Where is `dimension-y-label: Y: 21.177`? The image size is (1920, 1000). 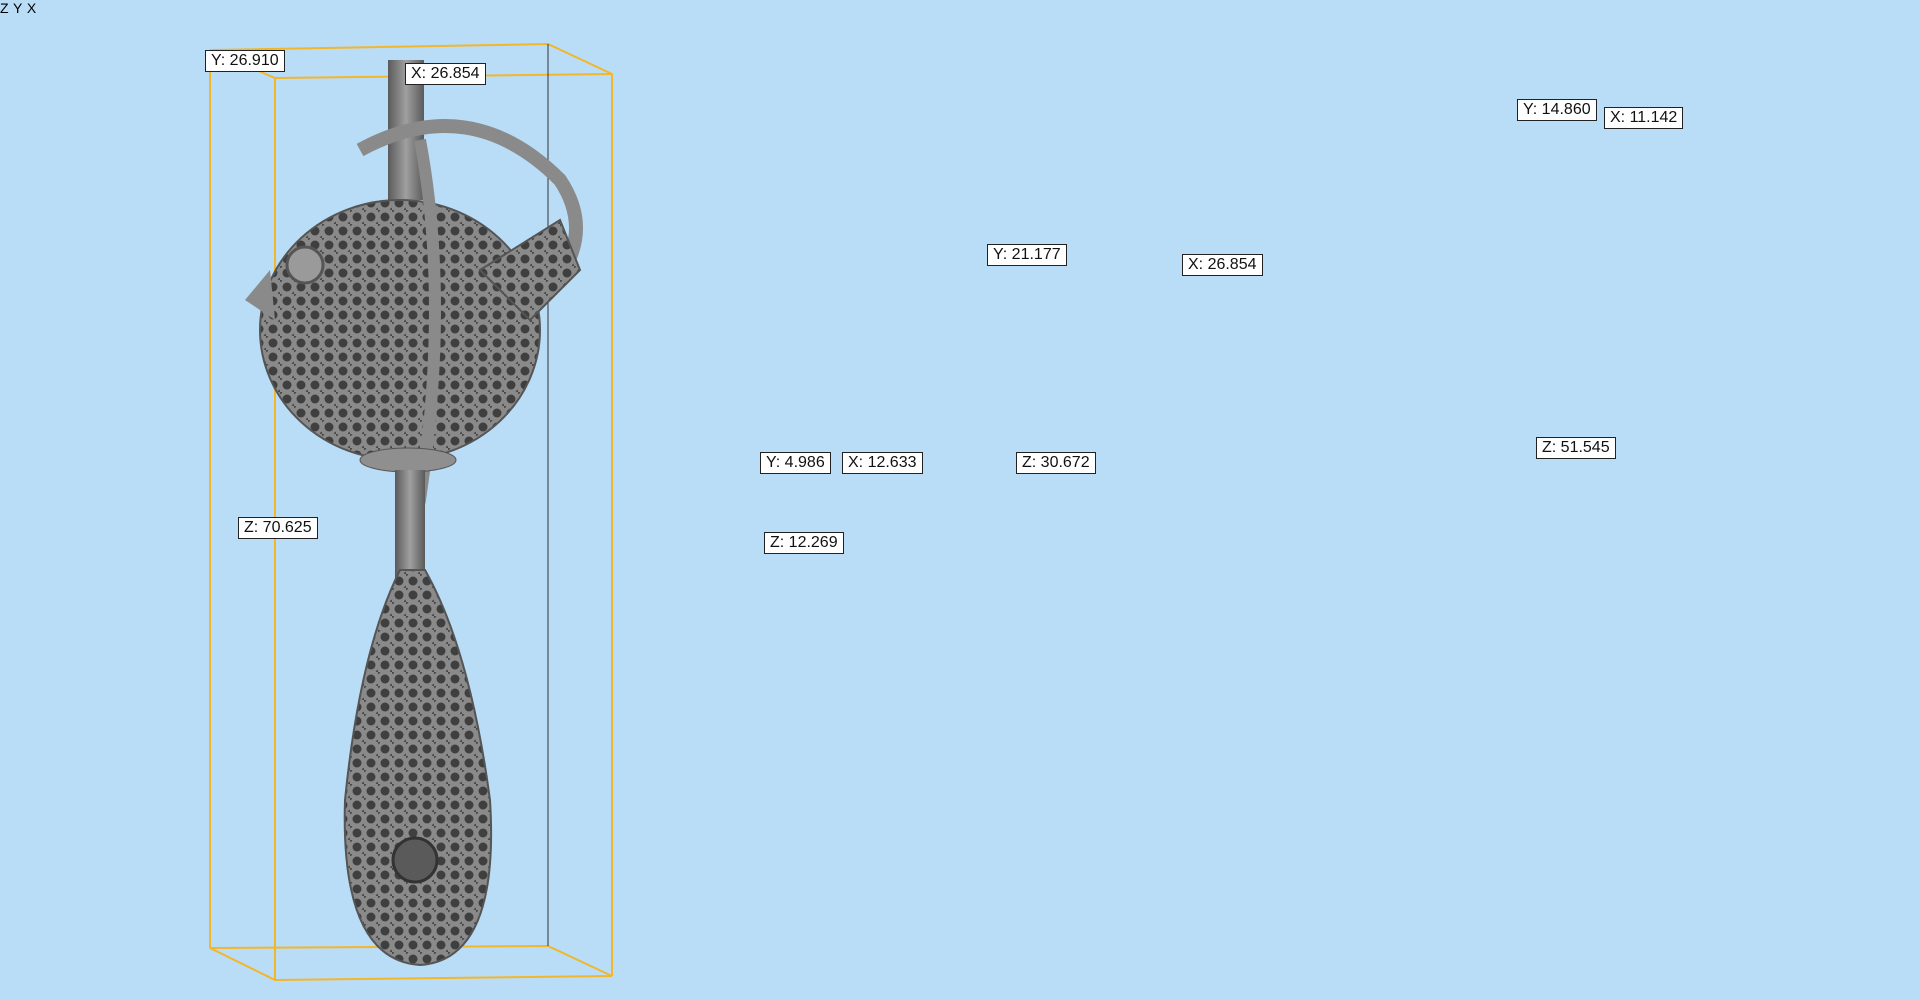
dimension-y-label: Y: 21.177 is located at coordinates (1027, 255).